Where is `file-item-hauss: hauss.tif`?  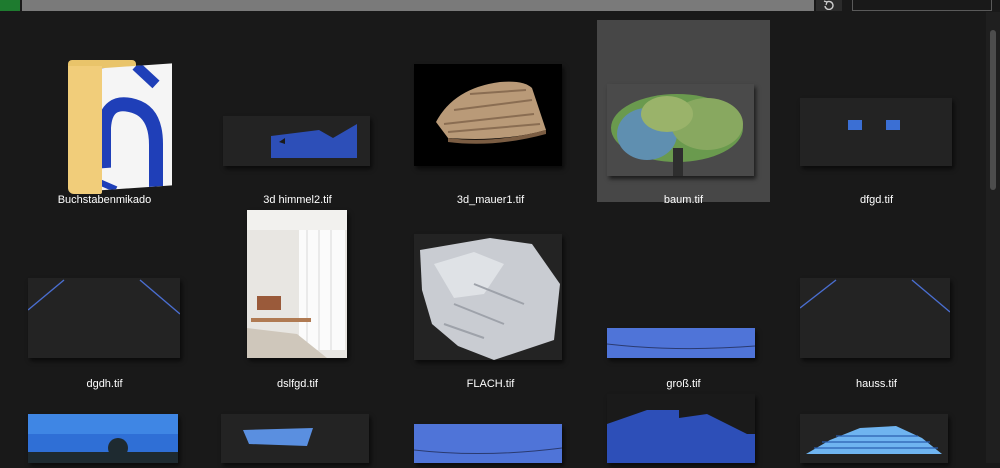 file-item-hauss: hauss.tif is located at coordinates (876, 297).